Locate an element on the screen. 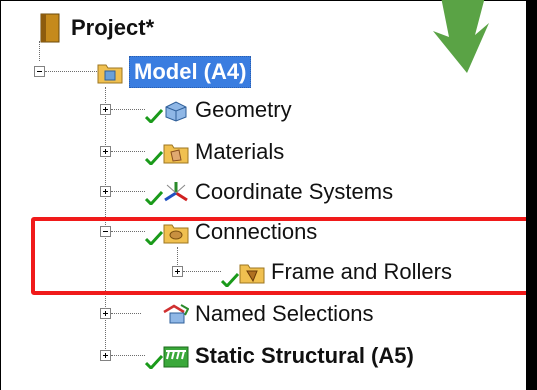  static-structural-icon is located at coordinates (176, 356).